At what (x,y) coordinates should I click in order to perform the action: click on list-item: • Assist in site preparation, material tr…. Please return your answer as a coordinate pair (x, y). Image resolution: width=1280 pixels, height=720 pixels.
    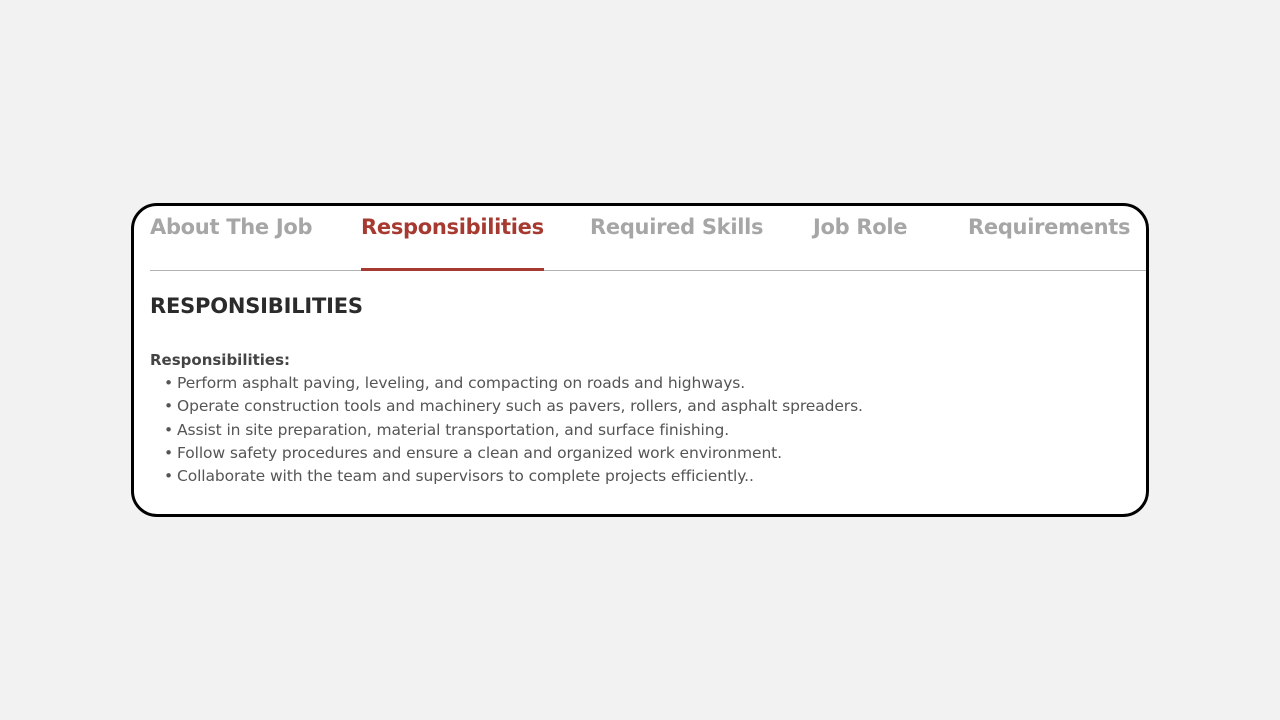
    Looking at the image, I should click on (647, 430).